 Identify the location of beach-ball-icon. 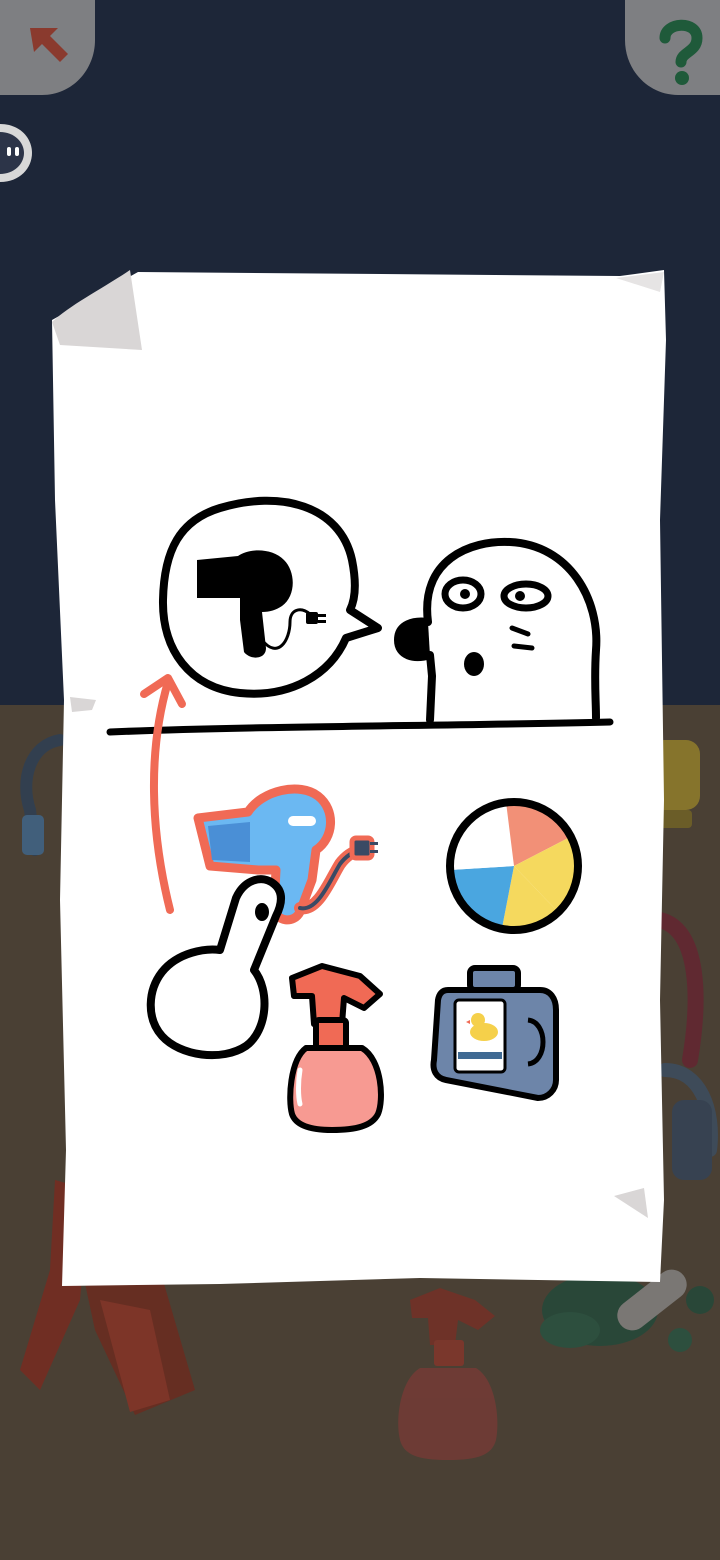
(514, 866).